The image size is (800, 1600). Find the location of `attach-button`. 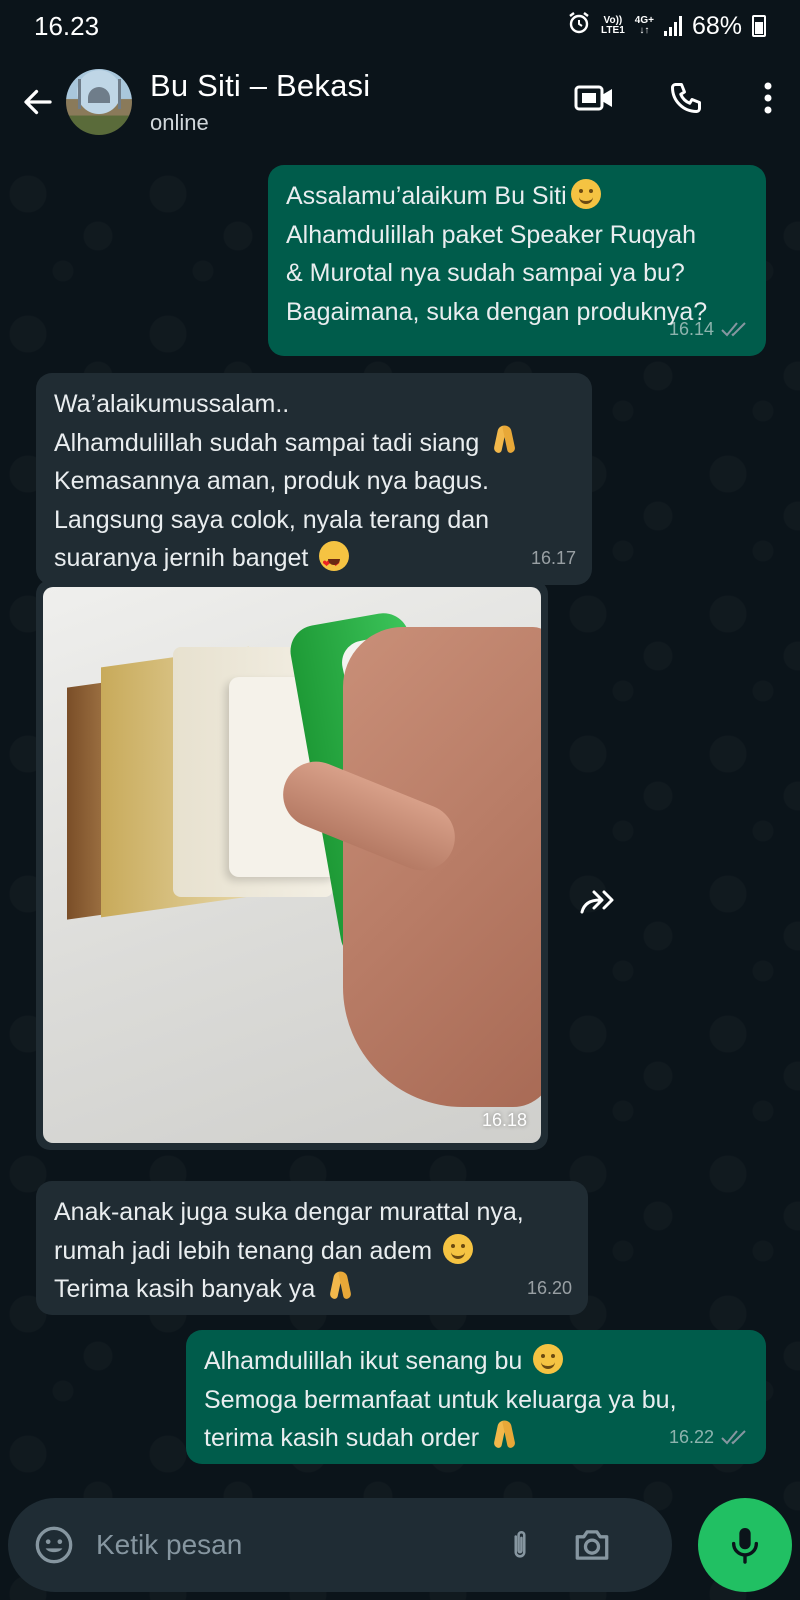

attach-button is located at coordinates (520, 1545).